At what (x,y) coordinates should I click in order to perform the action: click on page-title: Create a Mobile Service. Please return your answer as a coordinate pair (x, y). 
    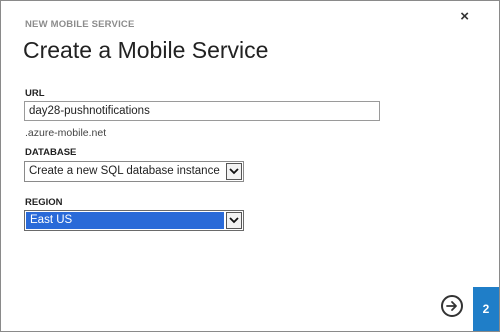
    Looking at the image, I should click on (146, 50).